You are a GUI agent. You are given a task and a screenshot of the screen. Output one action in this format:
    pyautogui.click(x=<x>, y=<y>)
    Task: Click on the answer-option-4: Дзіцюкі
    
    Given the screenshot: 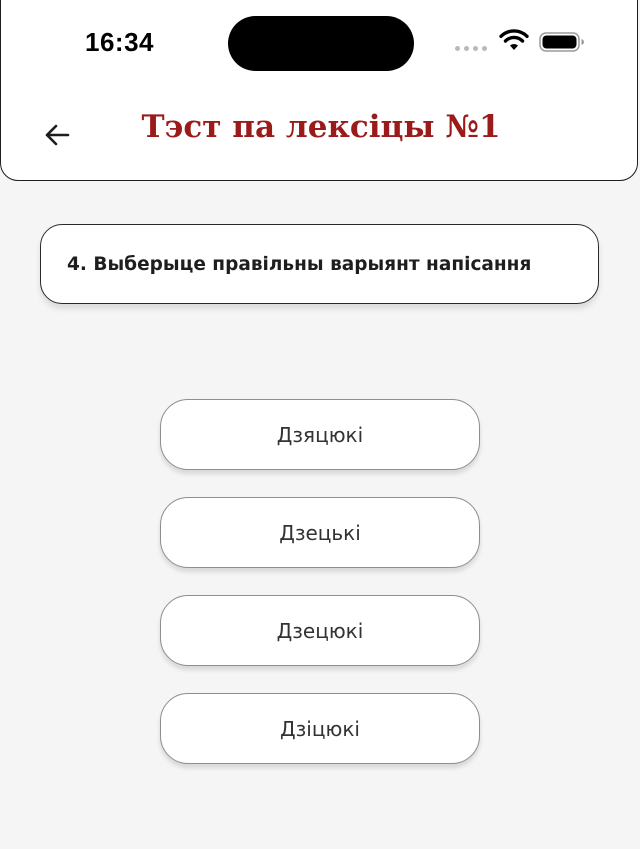 What is the action you would take?
    pyautogui.click(x=320, y=728)
    